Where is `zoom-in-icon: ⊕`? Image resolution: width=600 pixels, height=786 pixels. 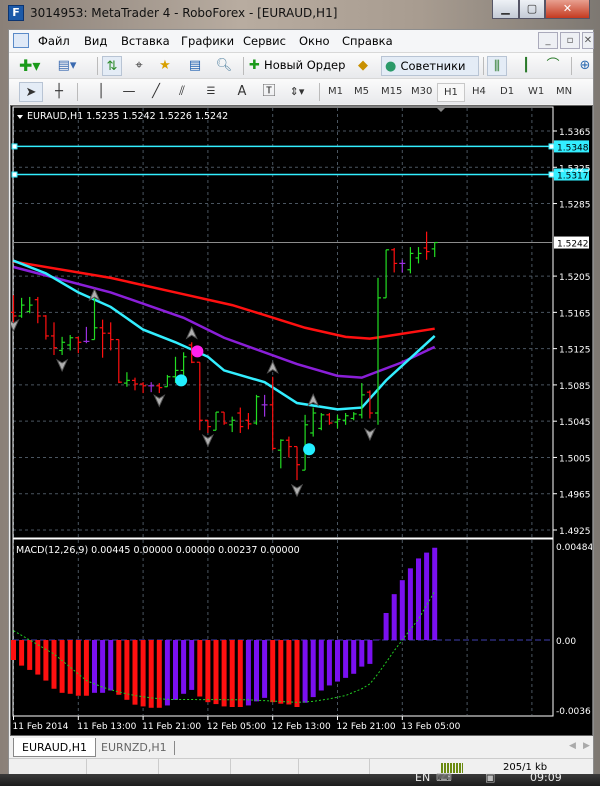 zoom-in-icon: ⊕ is located at coordinates (585, 66).